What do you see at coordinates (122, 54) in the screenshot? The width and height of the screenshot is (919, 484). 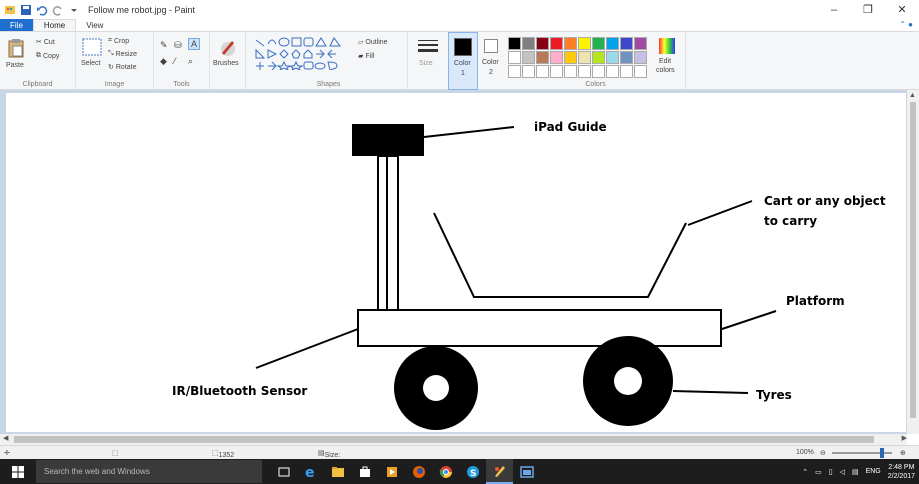 I see `resize-button: ⤡ Resize` at bounding box center [122, 54].